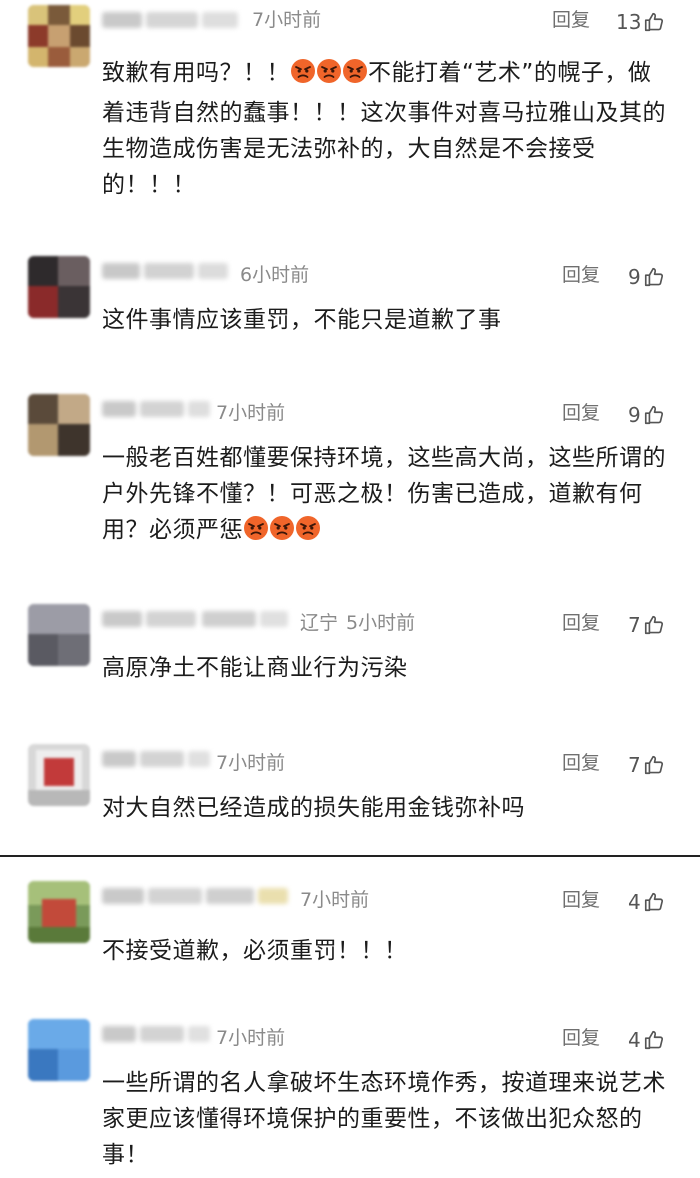  What do you see at coordinates (629, 21) in the screenshot?
I see `like-count: 13` at bounding box center [629, 21].